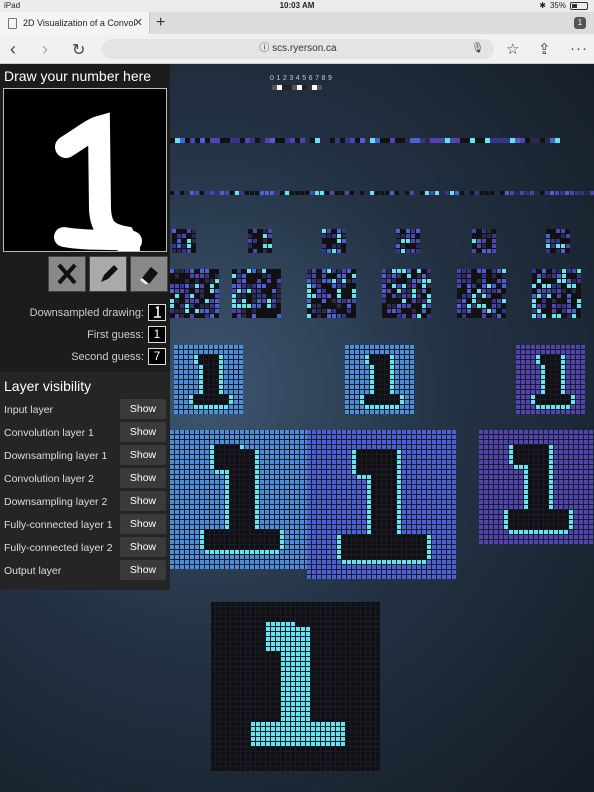 The height and width of the screenshot is (792, 594). What do you see at coordinates (107, 356) in the screenshot?
I see `second-guess-label: Second guess:` at bounding box center [107, 356].